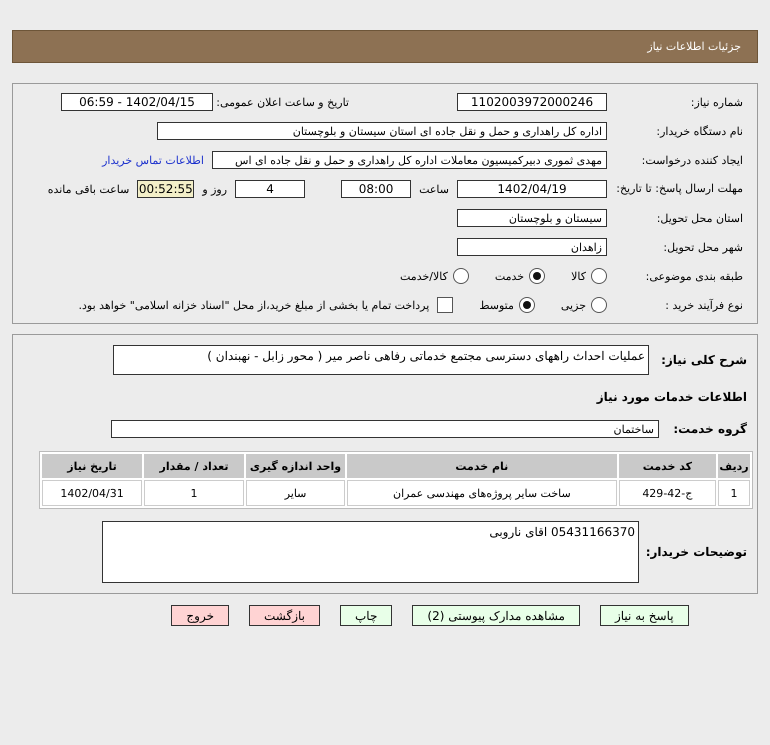  I want to click on date-field: 1402/04/19, so click(532, 189).